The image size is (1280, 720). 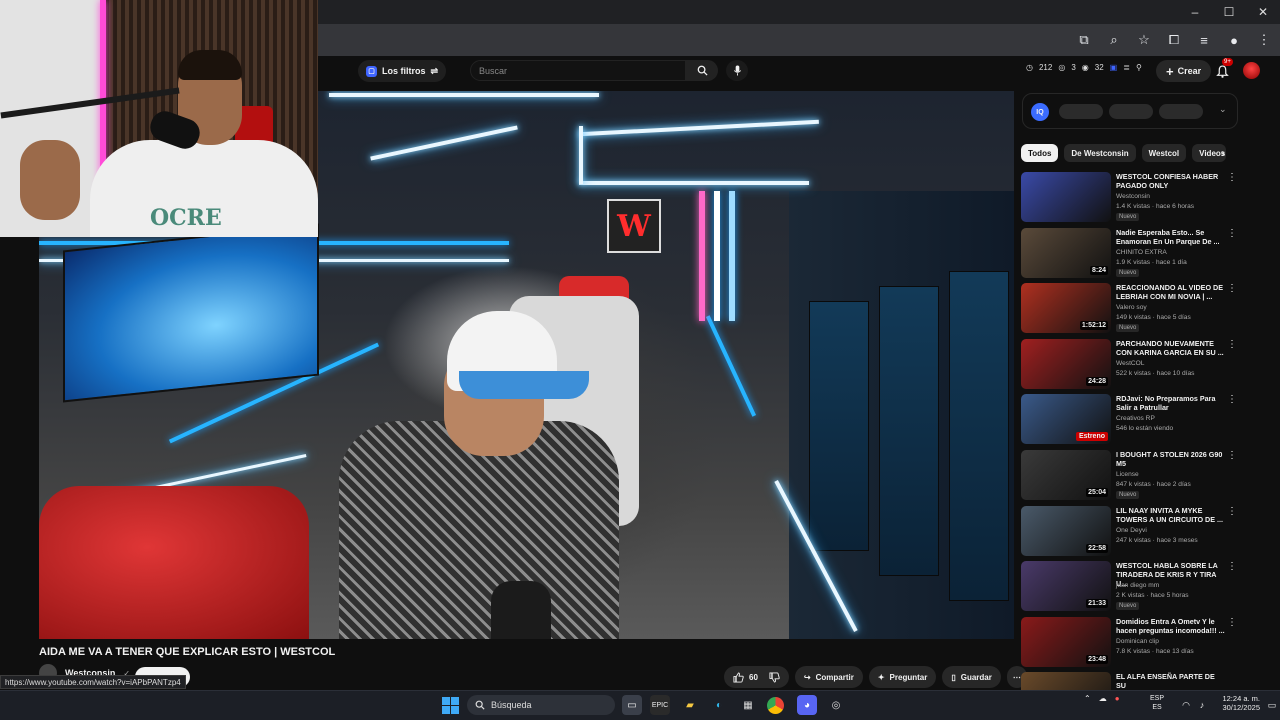 I want to click on filters-chip: ▢ Los filtros ⇌, so click(x=402, y=71).